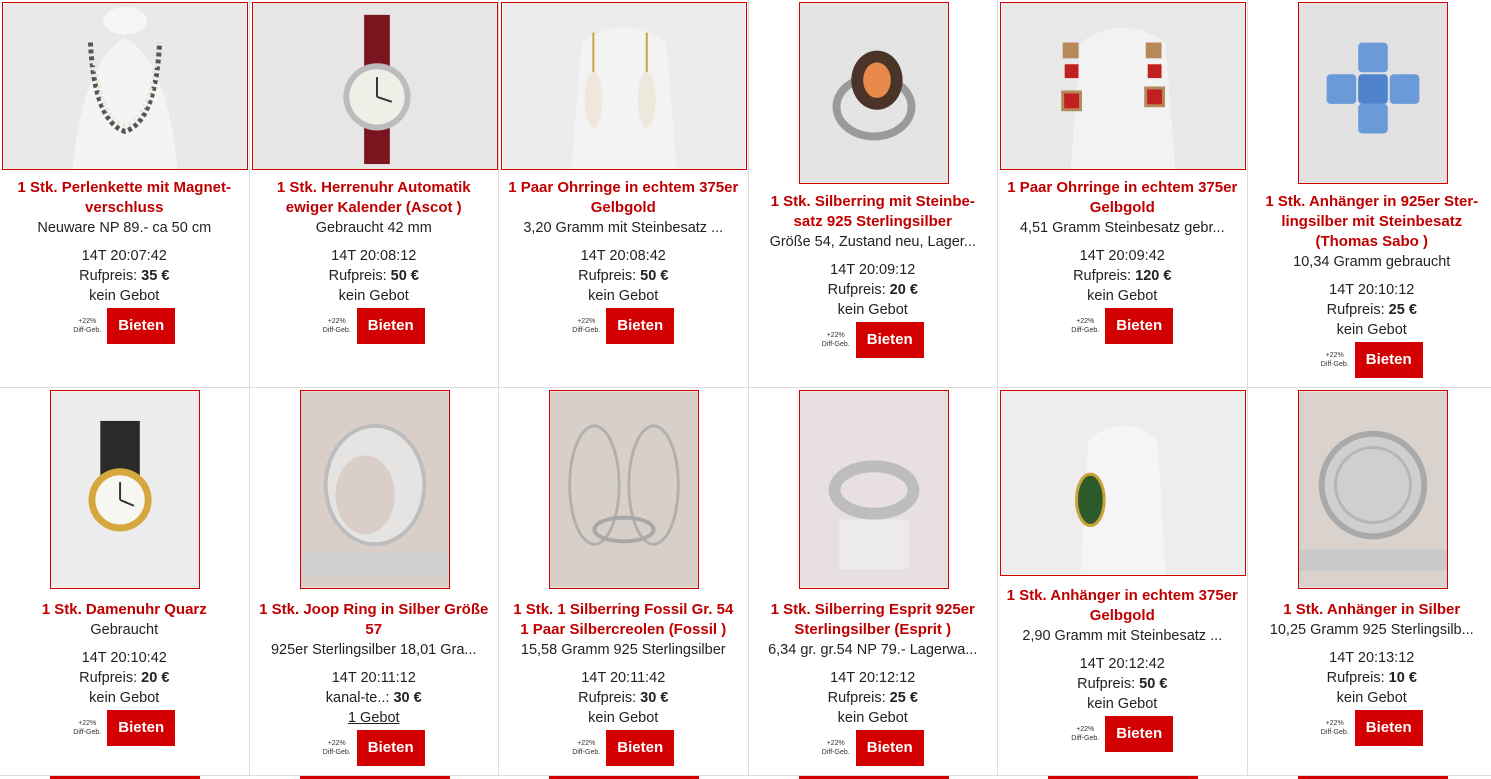 The height and width of the screenshot is (779, 1491). What do you see at coordinates (654, 698) in the screenshot?
I see `price-value: 30 €` at bounding box center [654, 698].